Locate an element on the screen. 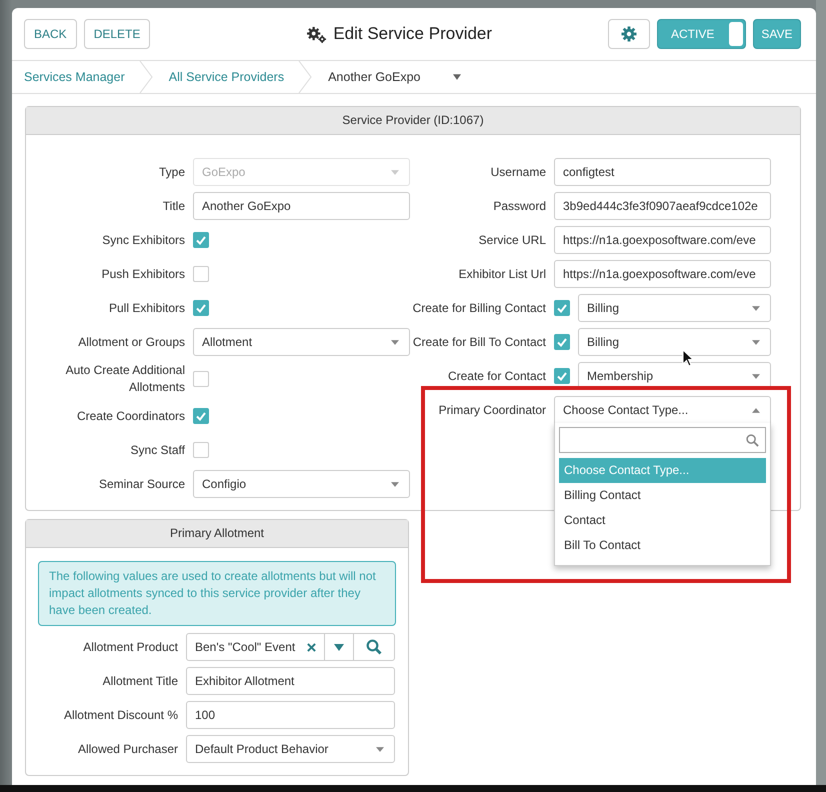 This screenshot has width=826, height=792. field-label: Allowed Purchaser is located at coordinates (127, 749).